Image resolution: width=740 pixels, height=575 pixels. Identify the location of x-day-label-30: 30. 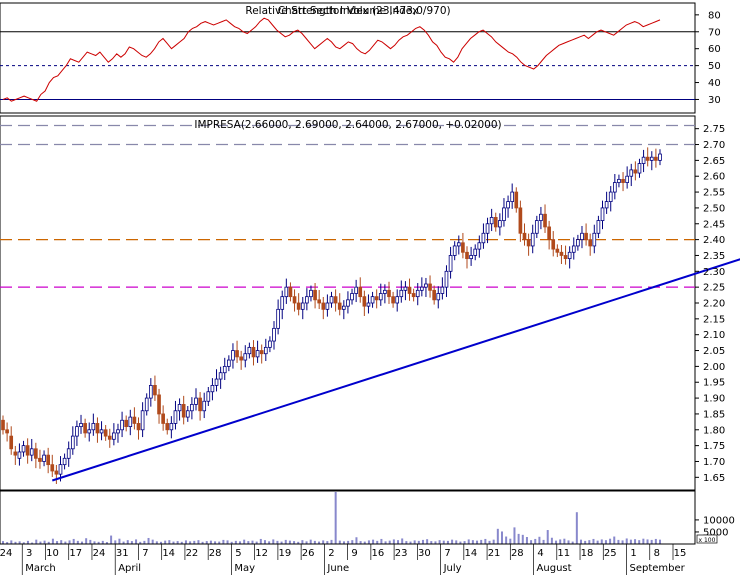
(424, 553).